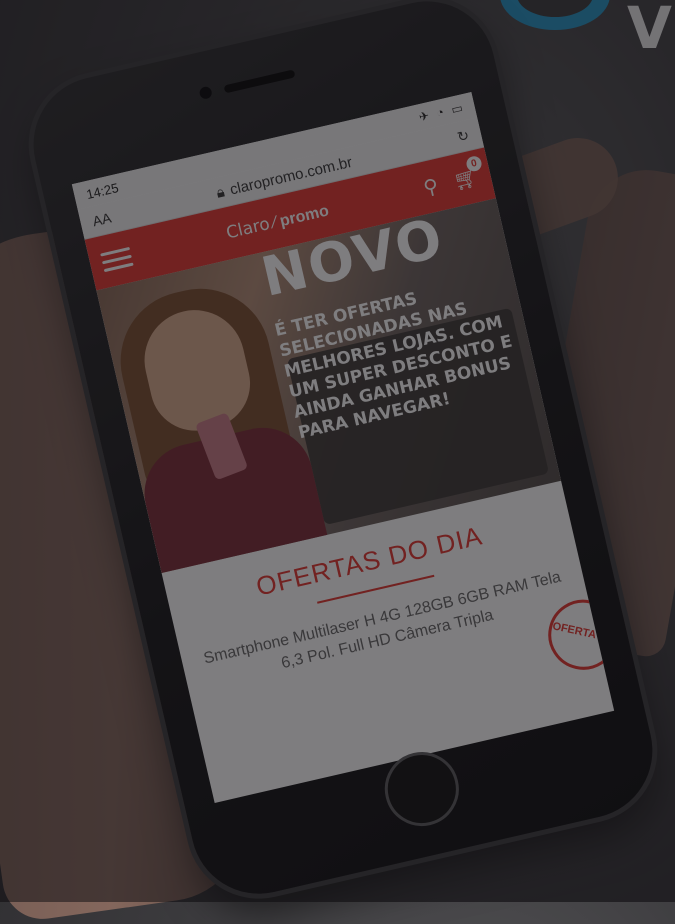  I want to click on lock-icon: 🔒︎, so click(220, 192).